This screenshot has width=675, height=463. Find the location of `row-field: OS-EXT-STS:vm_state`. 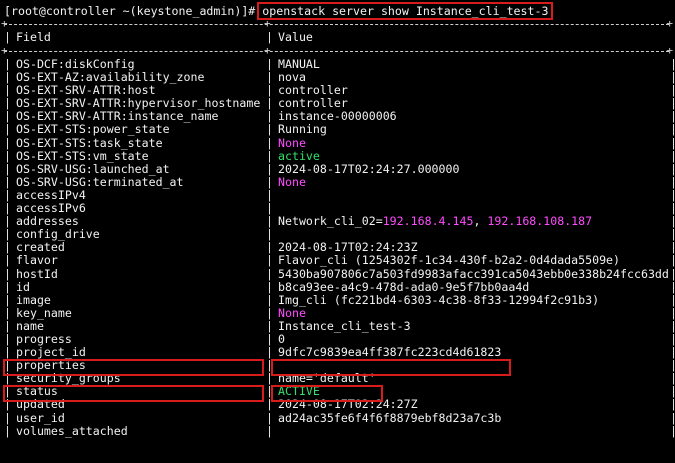

row-field: OS-EXT-STS:vm_state is located at coordinates (82, 155).